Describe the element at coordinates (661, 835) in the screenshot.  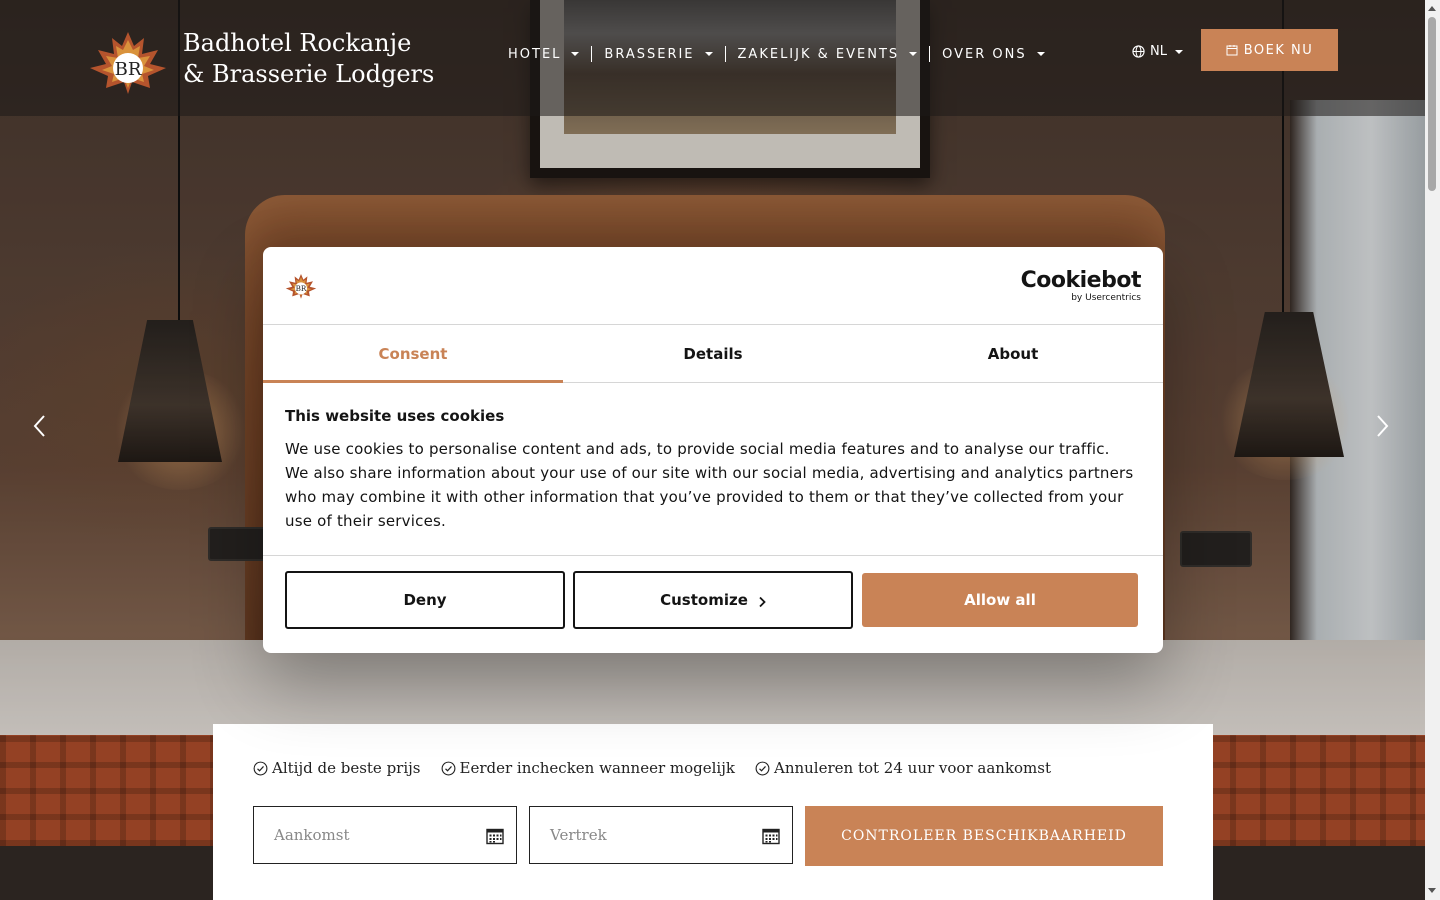
I see `departure-date-field: Vertrek` at that location.